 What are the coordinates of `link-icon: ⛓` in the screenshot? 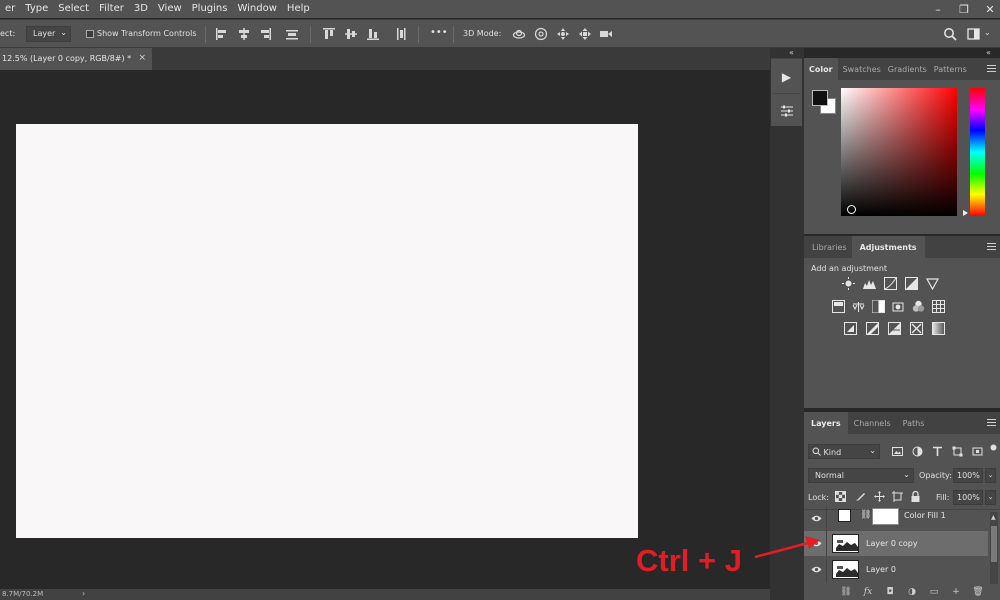 It's located at (865, 515).